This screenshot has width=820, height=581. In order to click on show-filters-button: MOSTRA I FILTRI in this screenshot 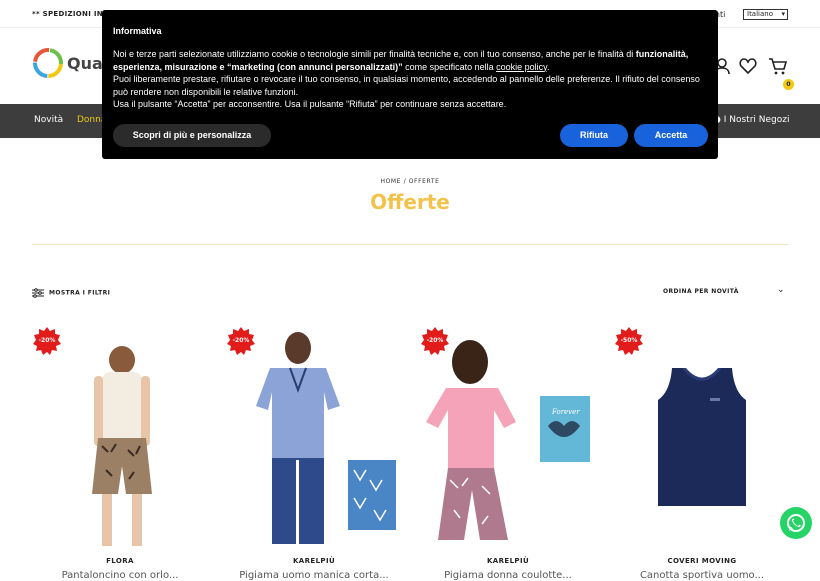, I will do `click(71, 293)`.